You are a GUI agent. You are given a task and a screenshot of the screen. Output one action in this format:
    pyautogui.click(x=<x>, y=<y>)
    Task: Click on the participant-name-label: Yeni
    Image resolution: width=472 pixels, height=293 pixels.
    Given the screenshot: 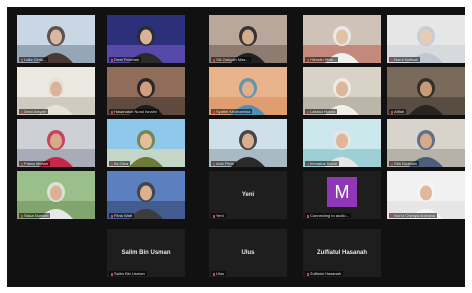 What is the action you would take?
    pyautogui.click(x=218, y=215)
    